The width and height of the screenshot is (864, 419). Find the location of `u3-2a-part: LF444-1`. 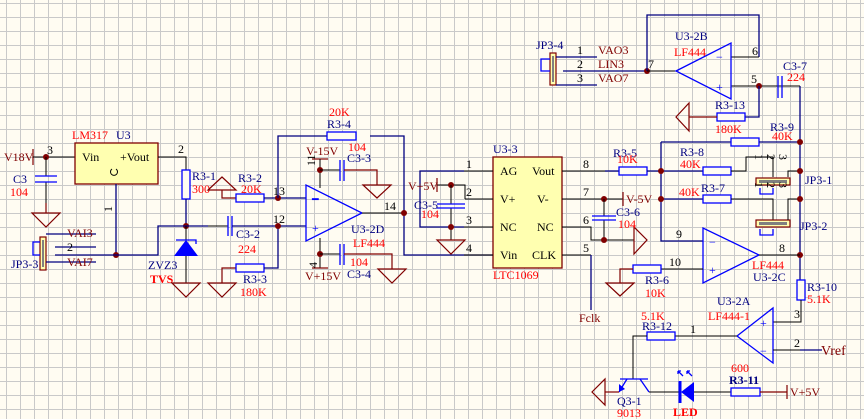

u3-2a-part: LF444-1 is located at coordinates (729, 316).